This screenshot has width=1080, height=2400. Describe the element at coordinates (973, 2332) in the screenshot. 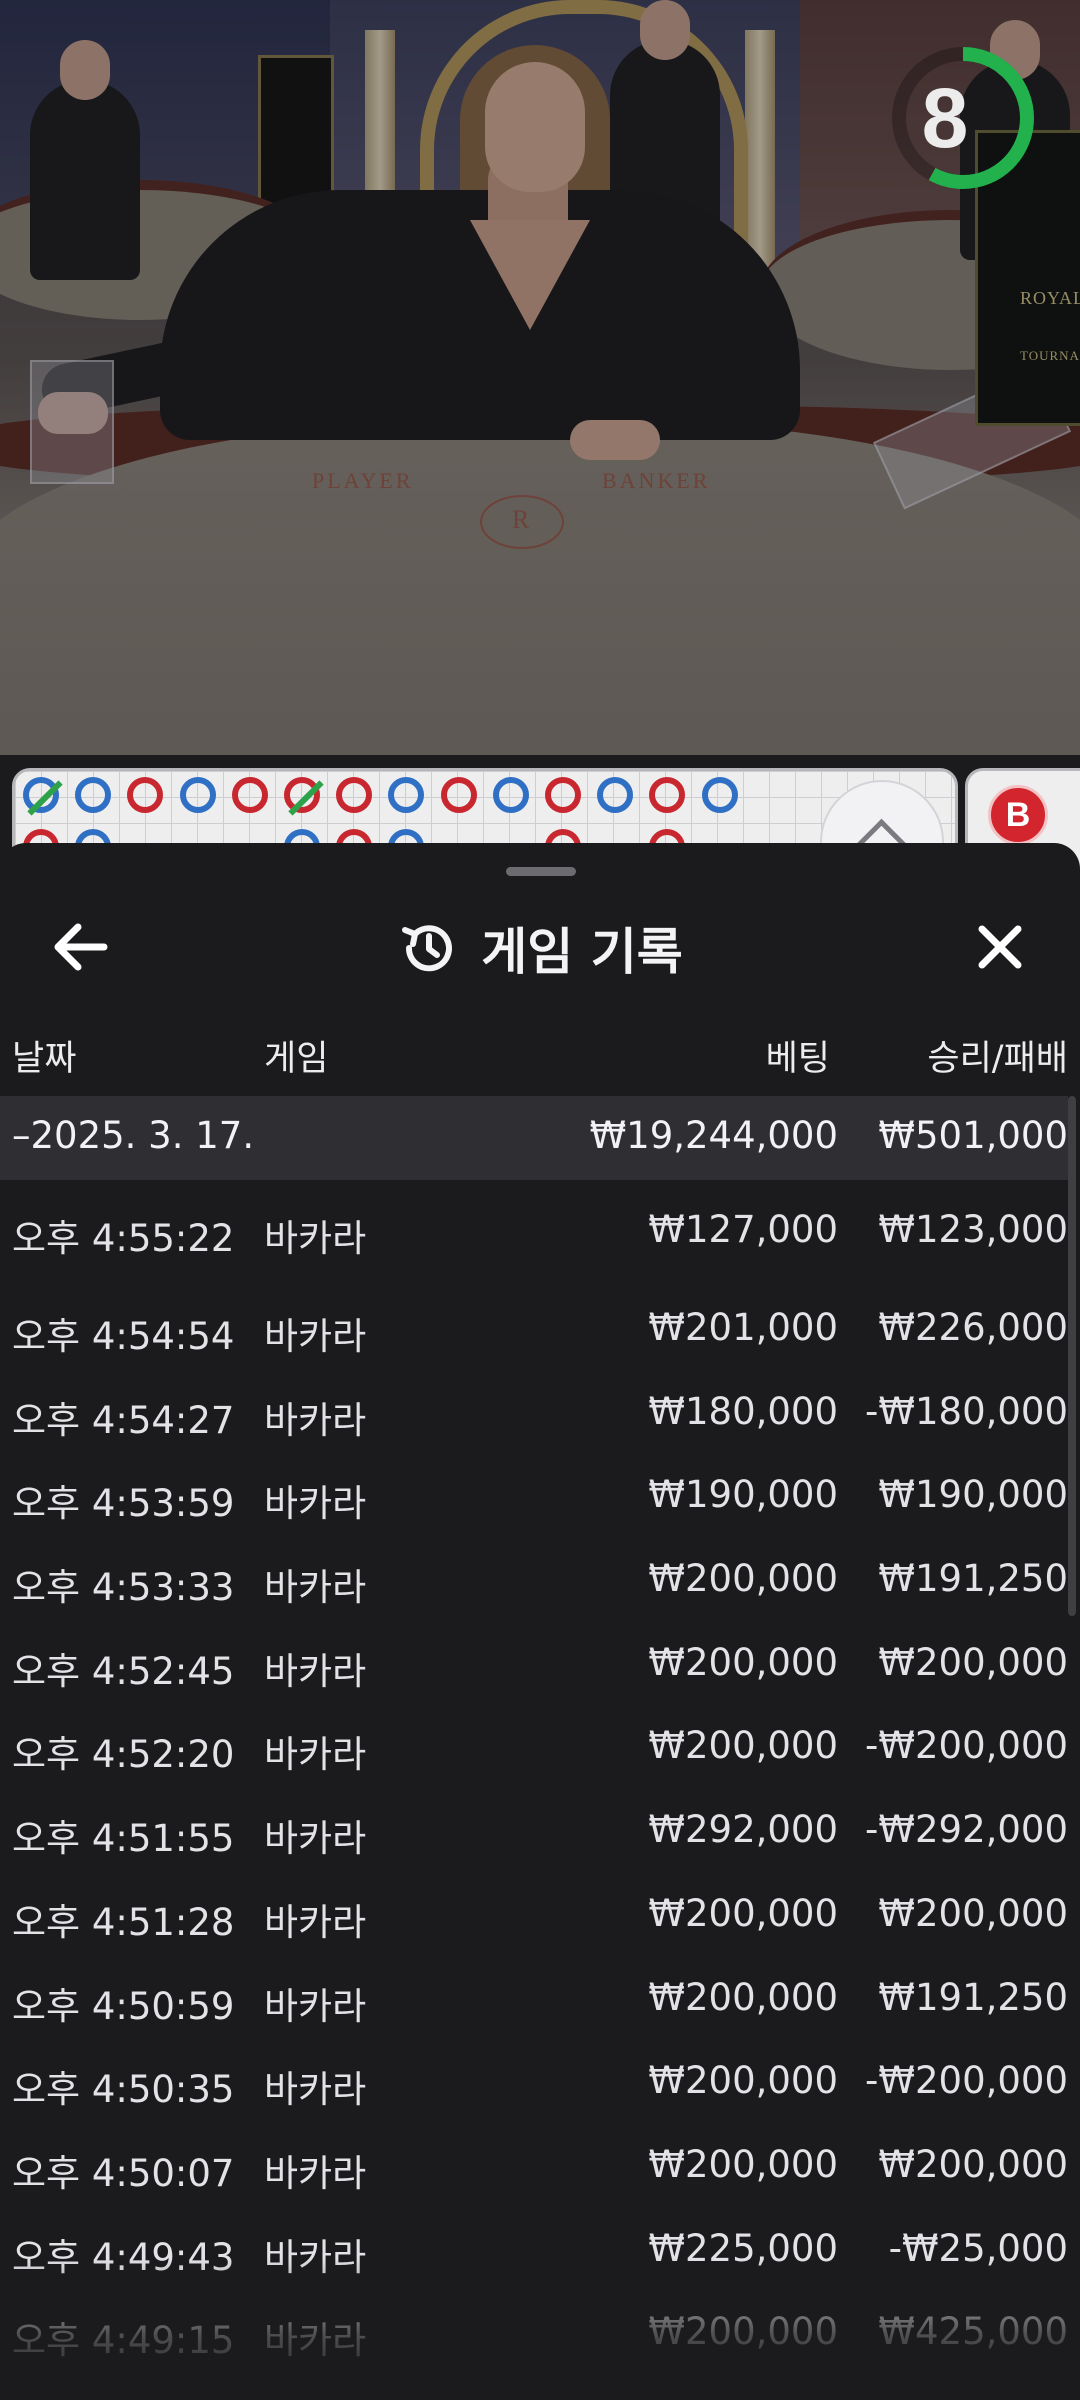

I see `row-result: ₩425,000` at that location.